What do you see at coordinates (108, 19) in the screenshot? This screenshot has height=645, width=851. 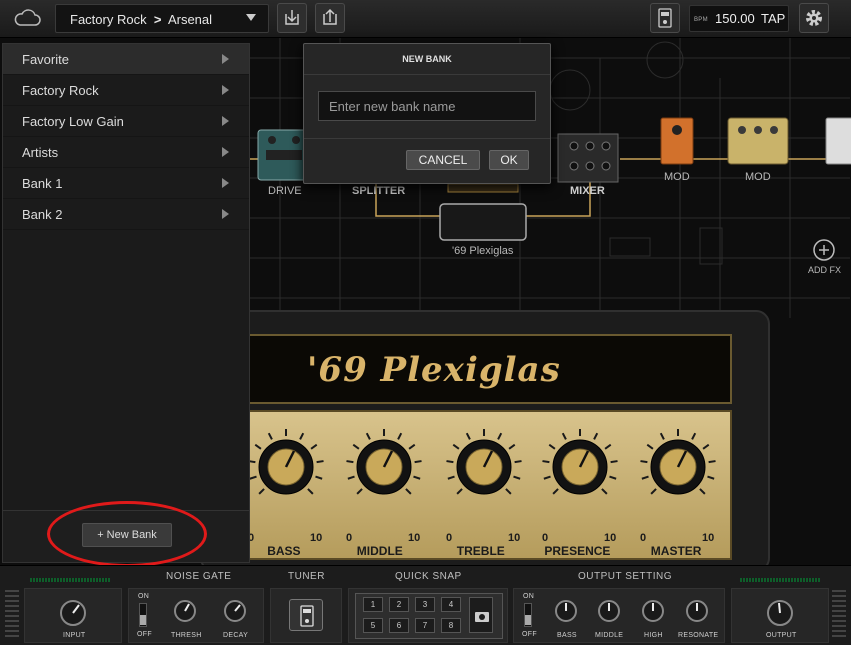 I see `preset-bank-label: Factory Rock` at bounding box center [108, 19].